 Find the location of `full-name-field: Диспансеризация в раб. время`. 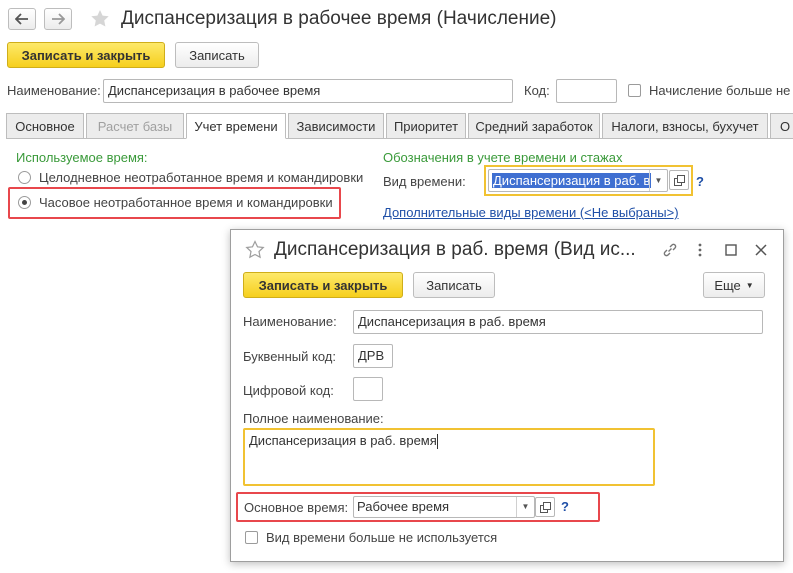

full-name-field: Диспансеризация в раб. время is located at coordinates (449, 457).